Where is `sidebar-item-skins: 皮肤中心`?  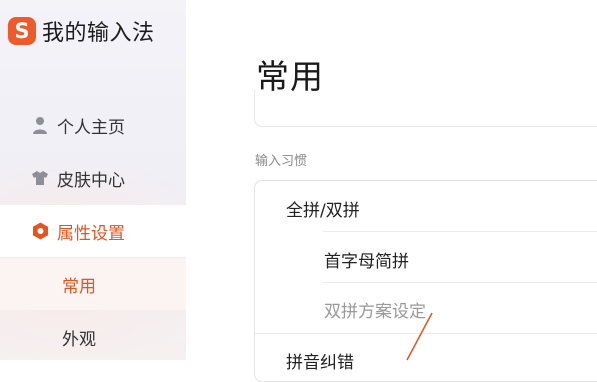
sidebar-item-skins: 皮肤中心 is located at coordinates (93, 178).